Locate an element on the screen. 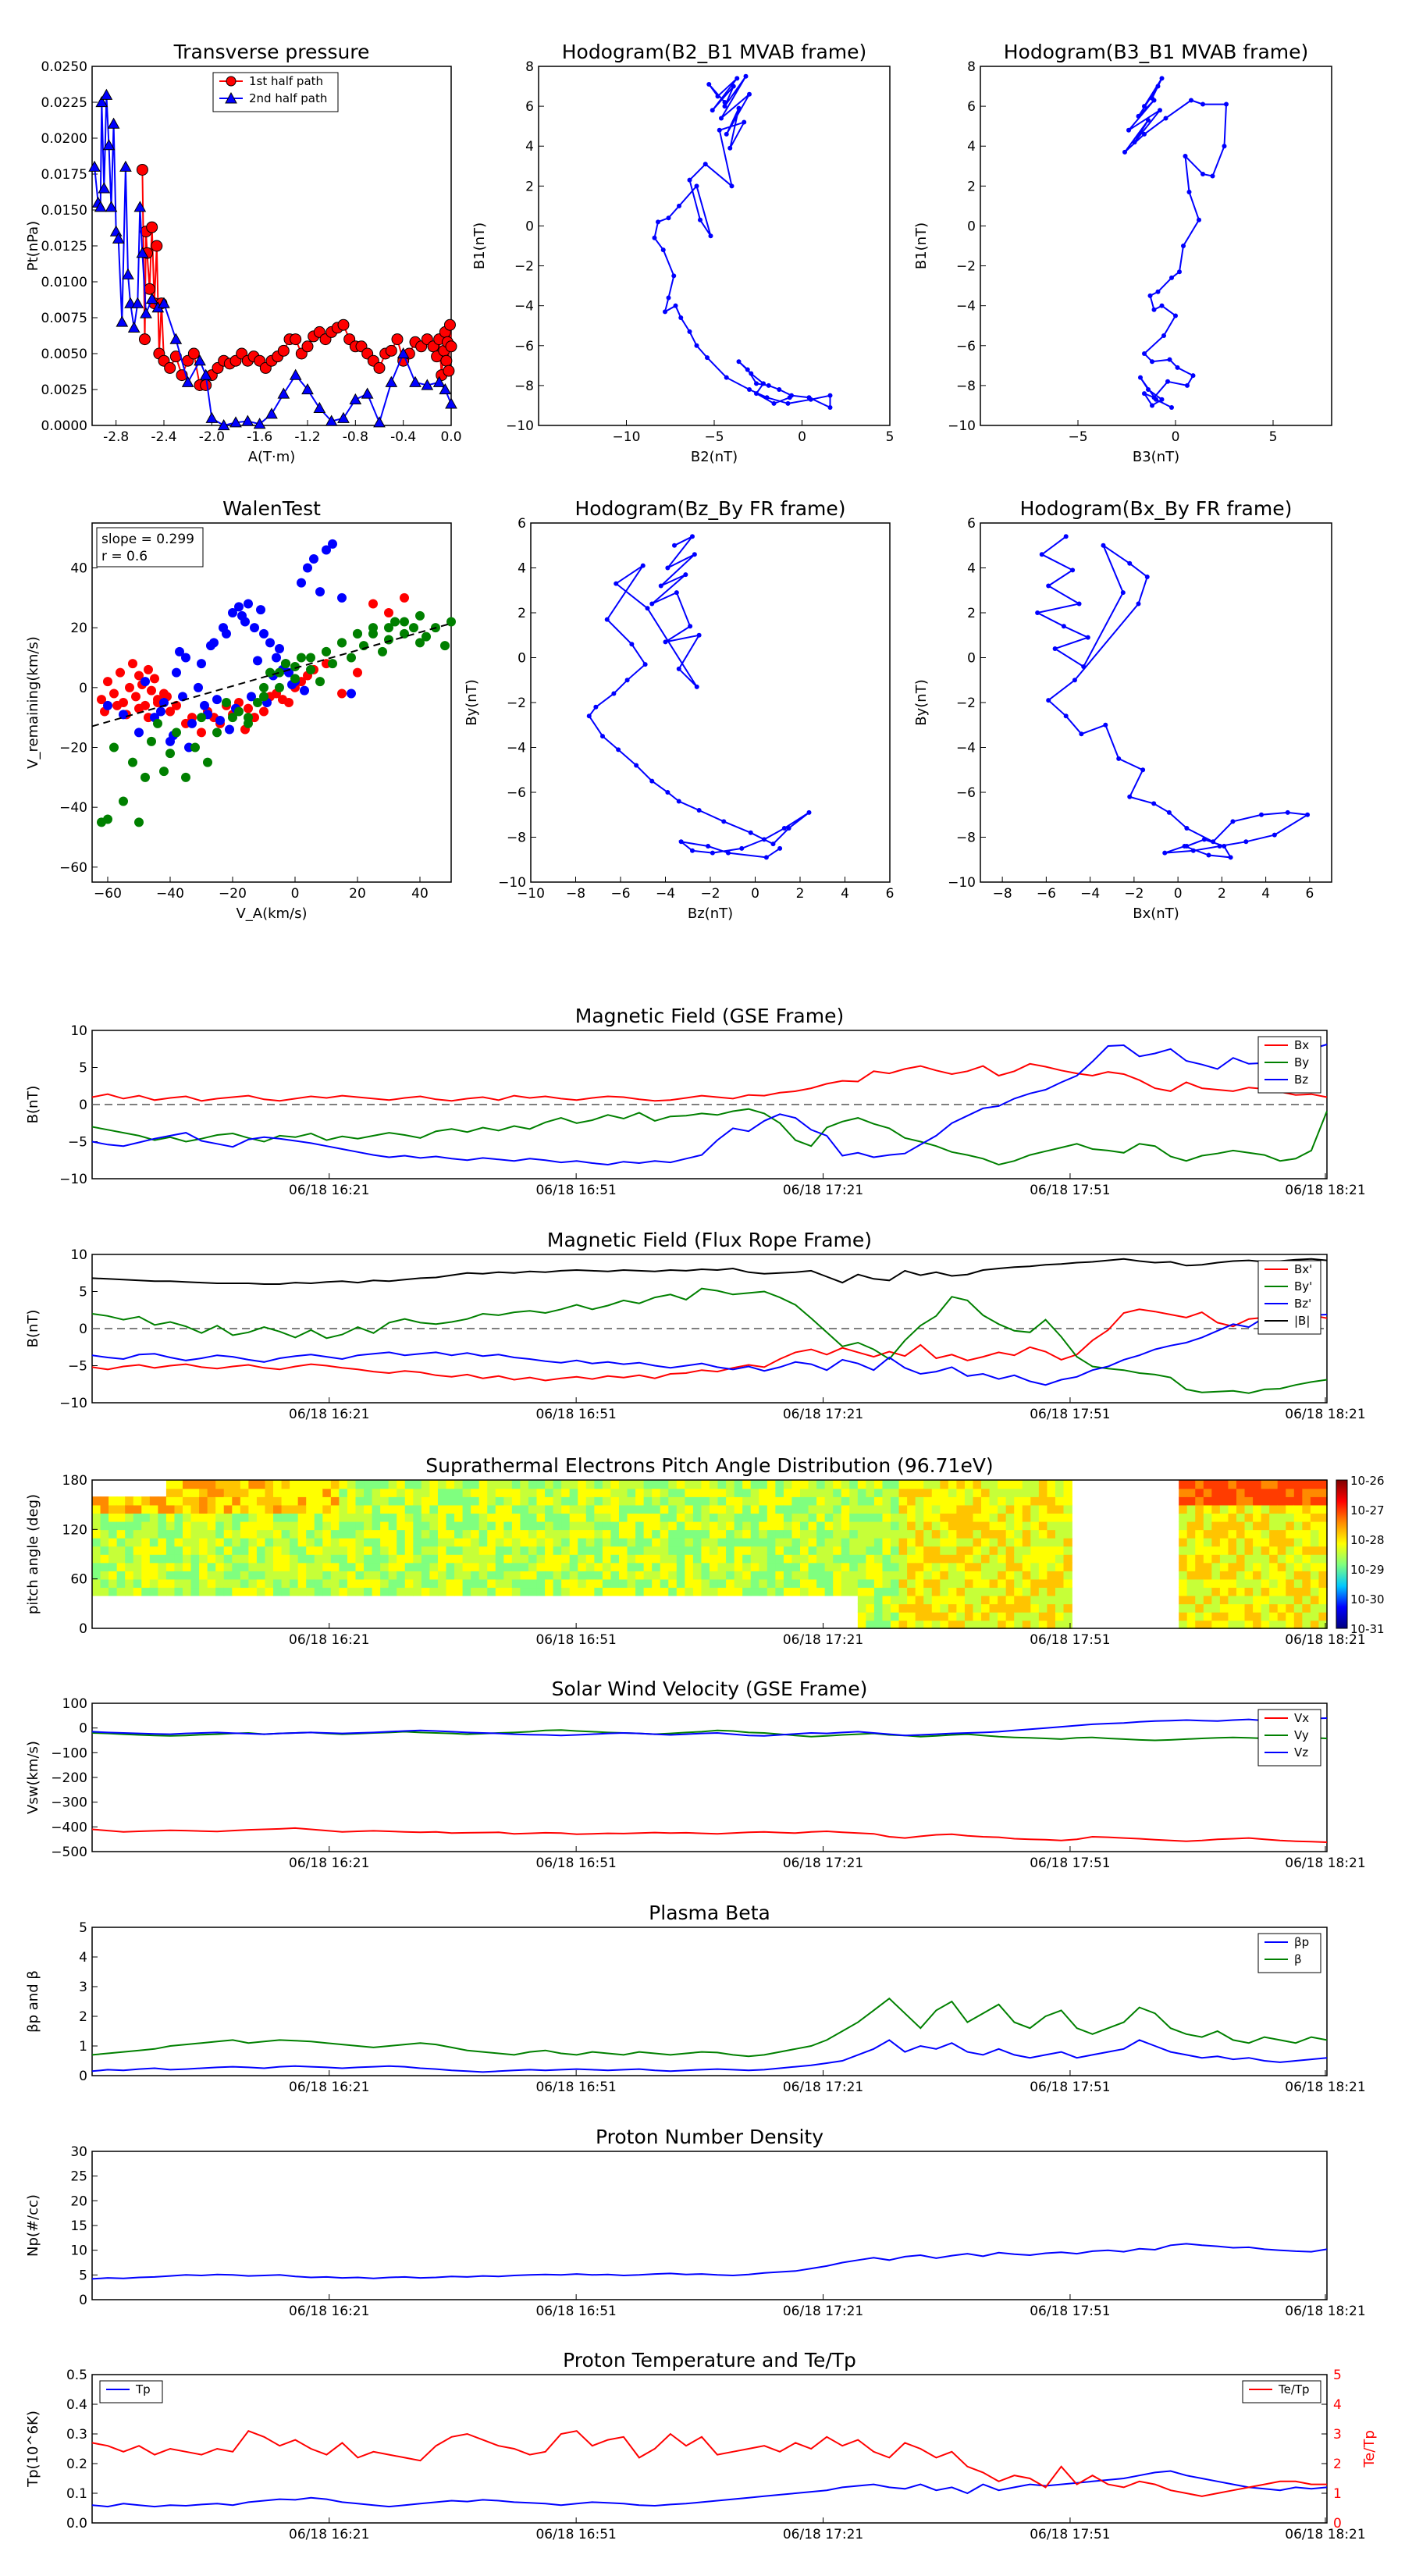  y-tick-label: 0.0150 is located at coordinates (64, 211).